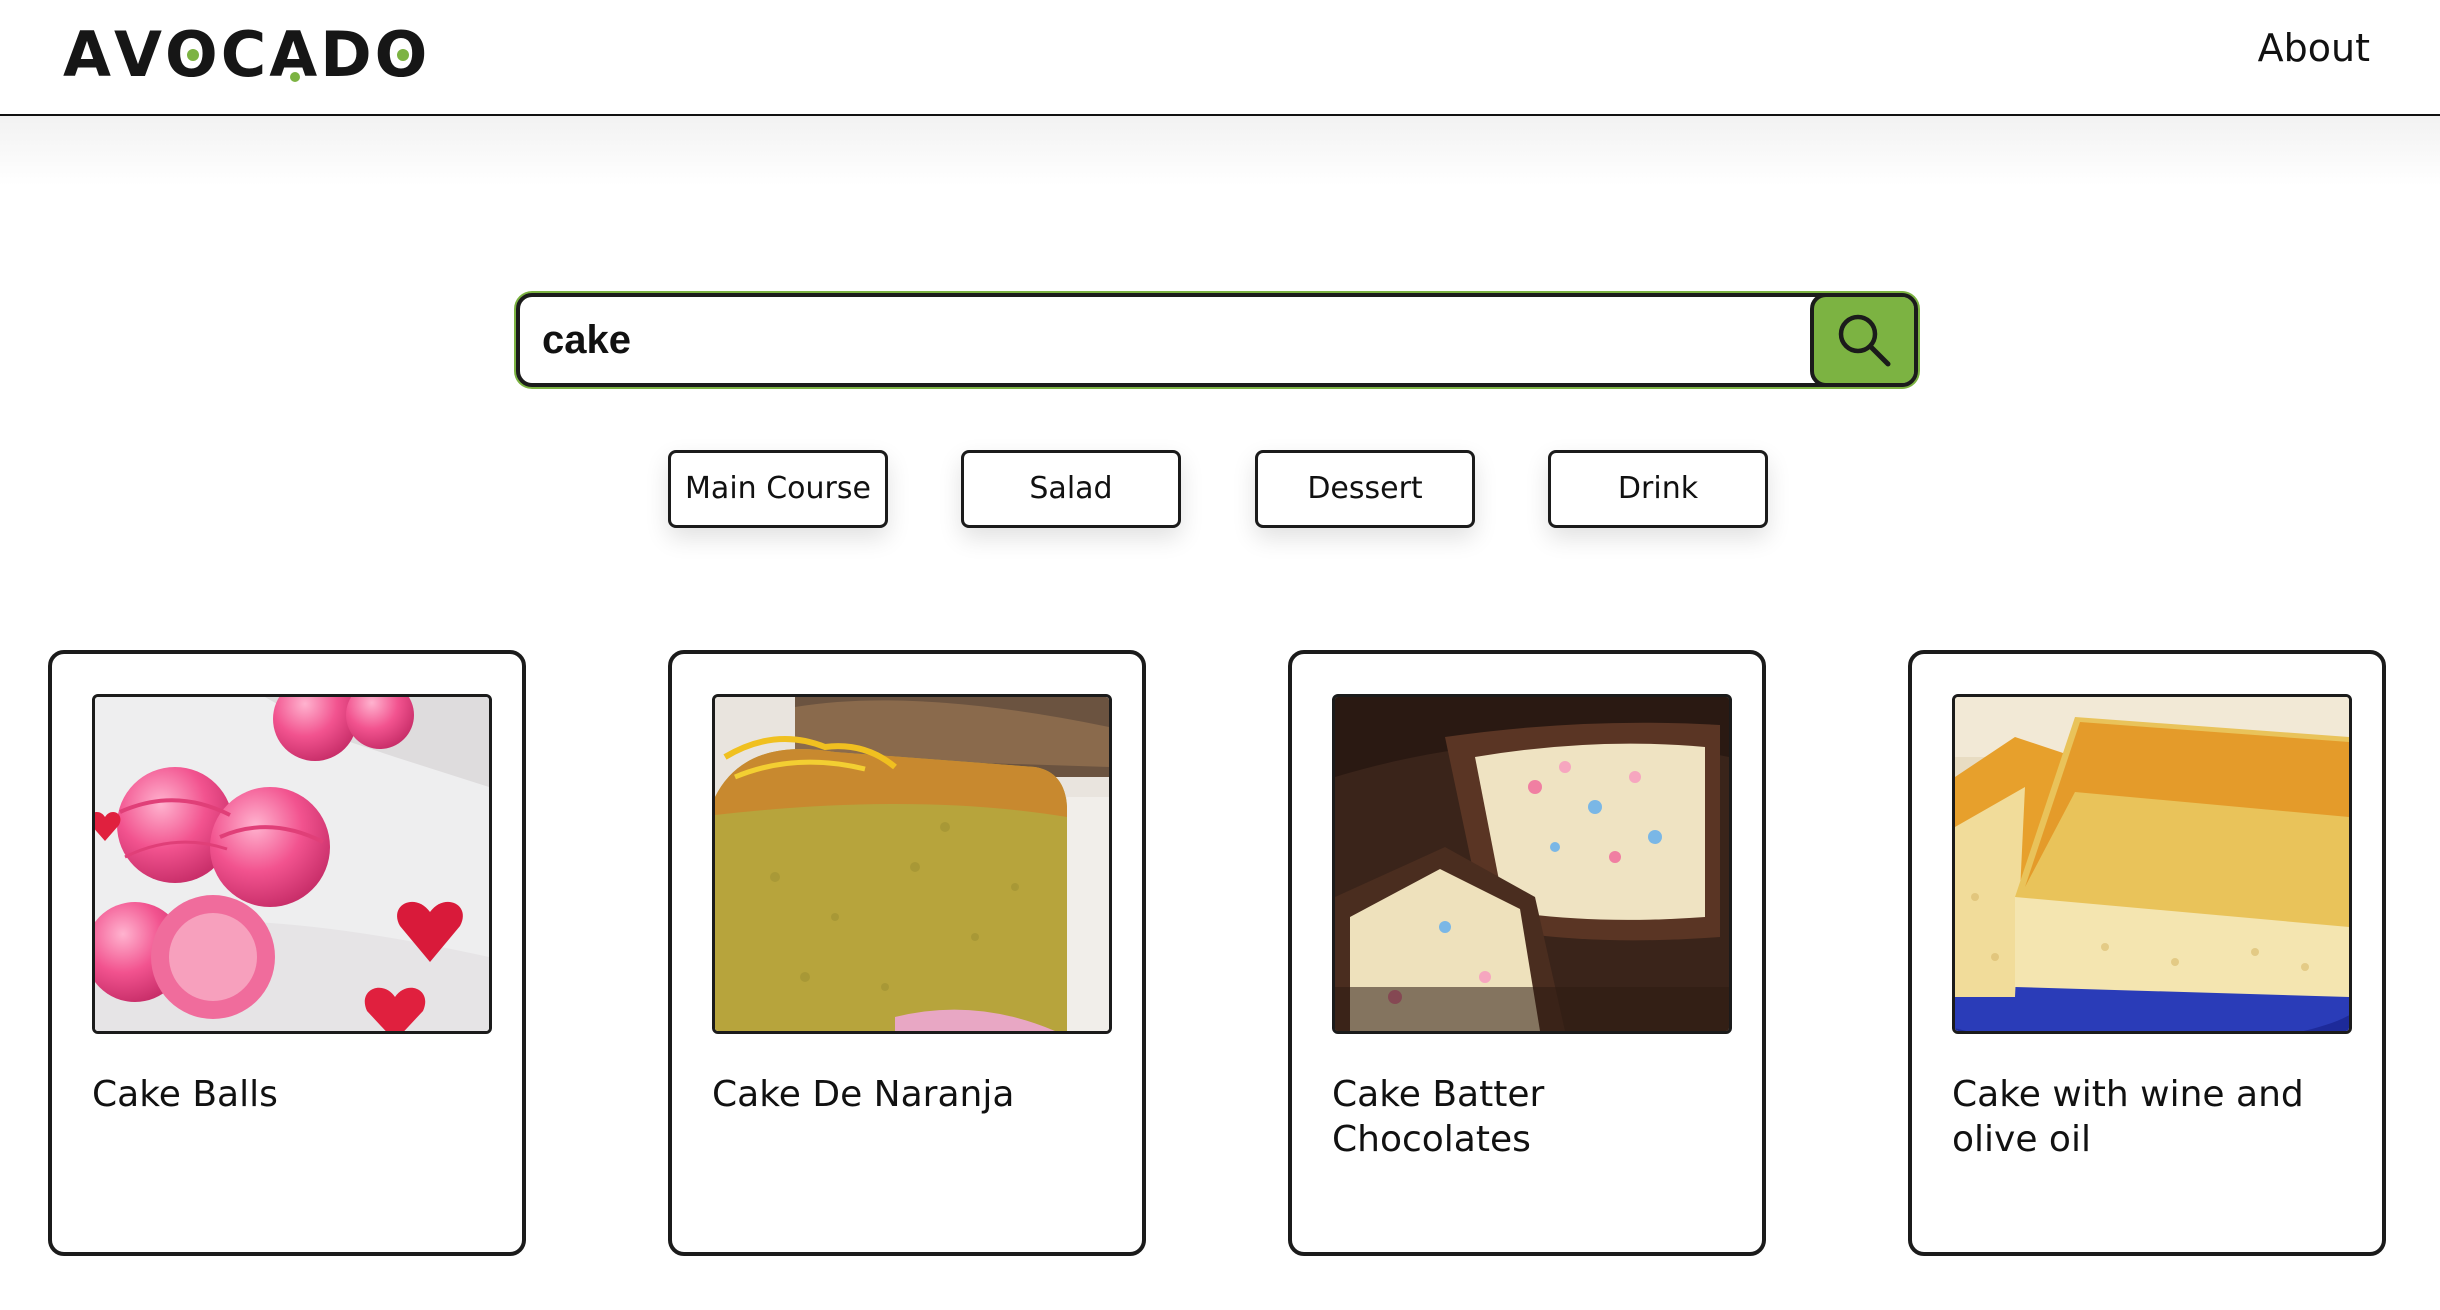 The width and height of the screenshot is (2440, 1310). Describe the element at coordinates (295, 54) in the screenshot. I see `logo-a-letter: A` at that location.